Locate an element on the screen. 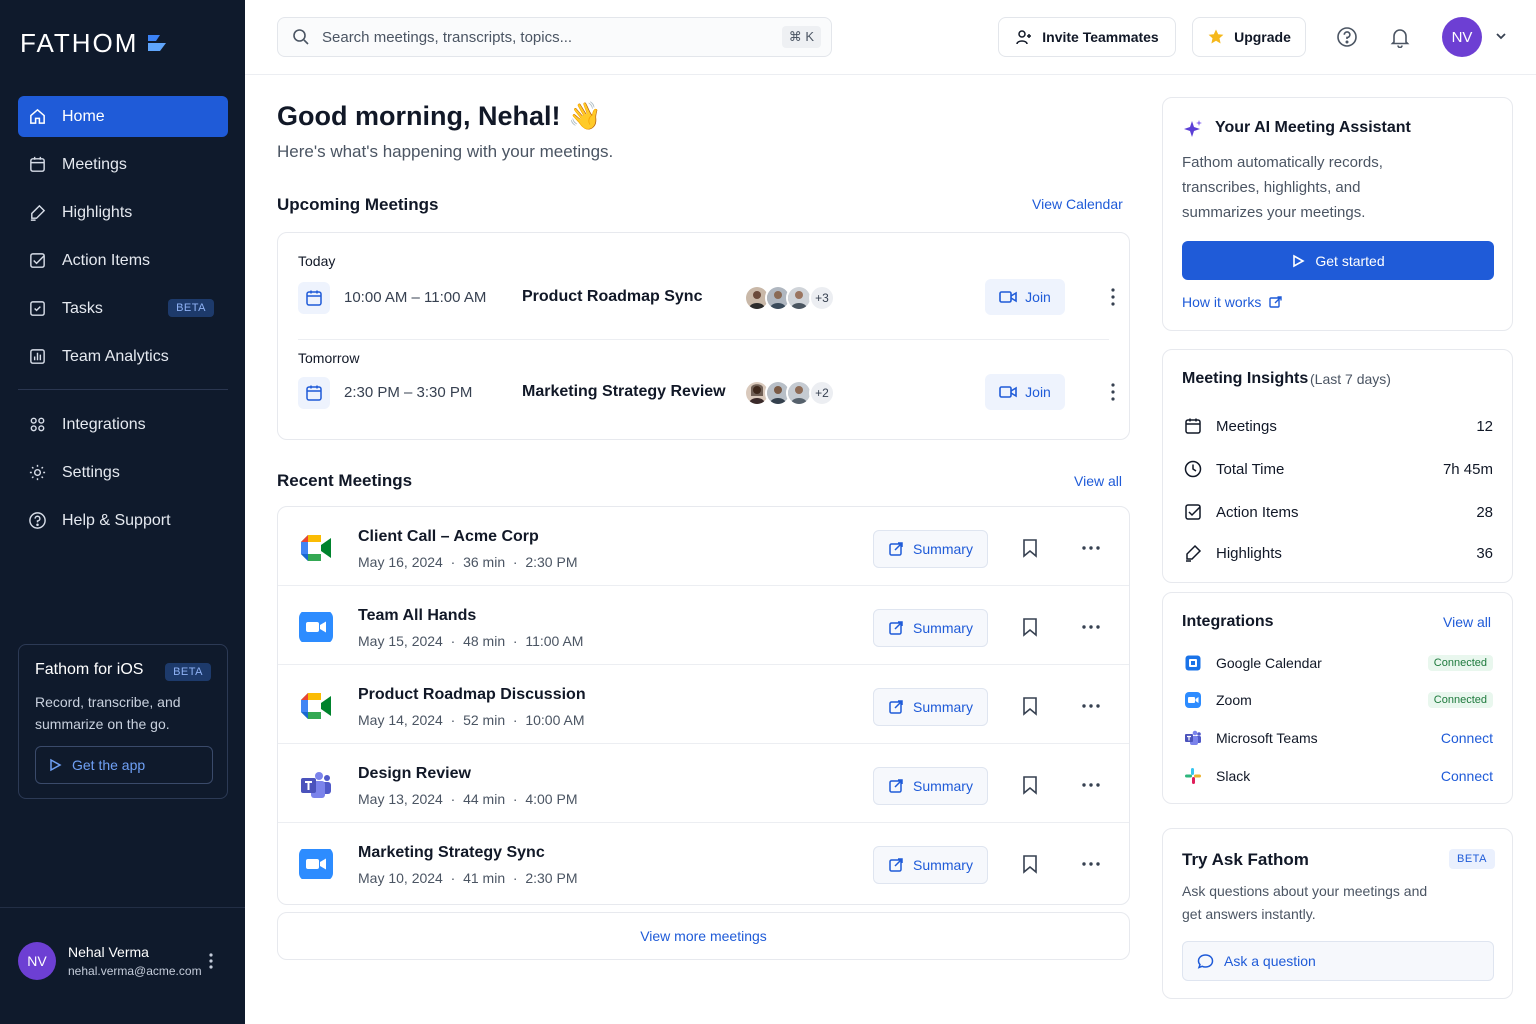 Image resolution: width=1536 pixels, height=1024 pixels. insight-label: Total Time is located at coordinates (1250, 469).